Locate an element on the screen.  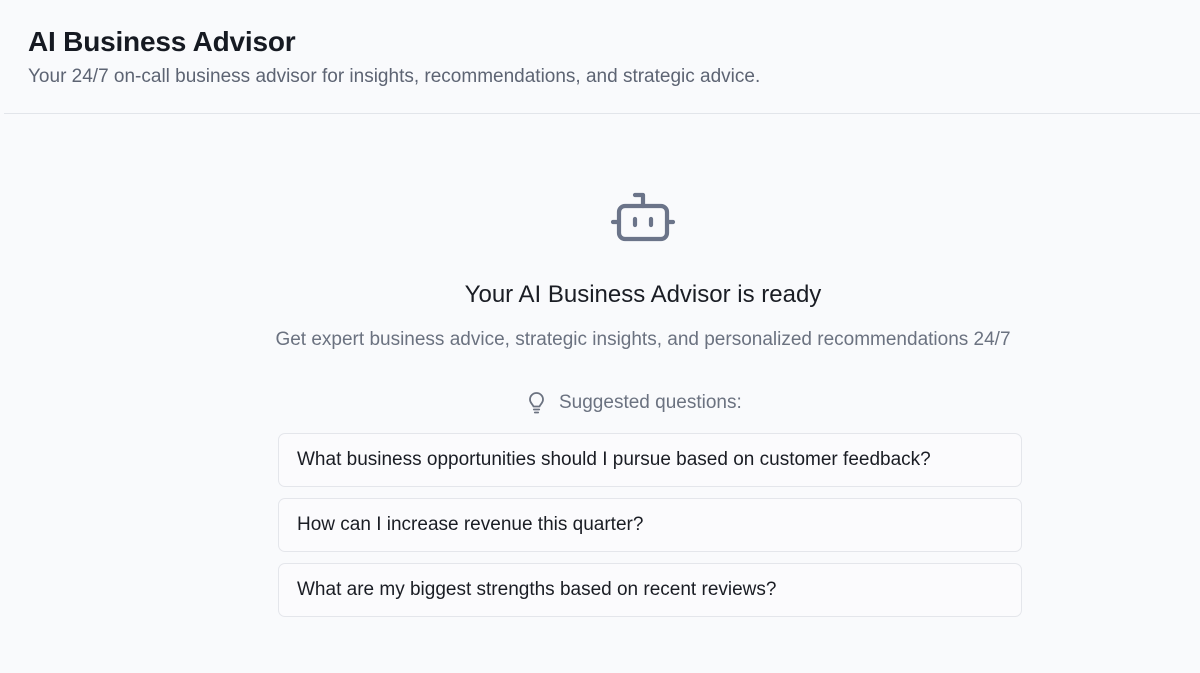
page-title: AI Business Advisor is located at coordinates (162, 41).